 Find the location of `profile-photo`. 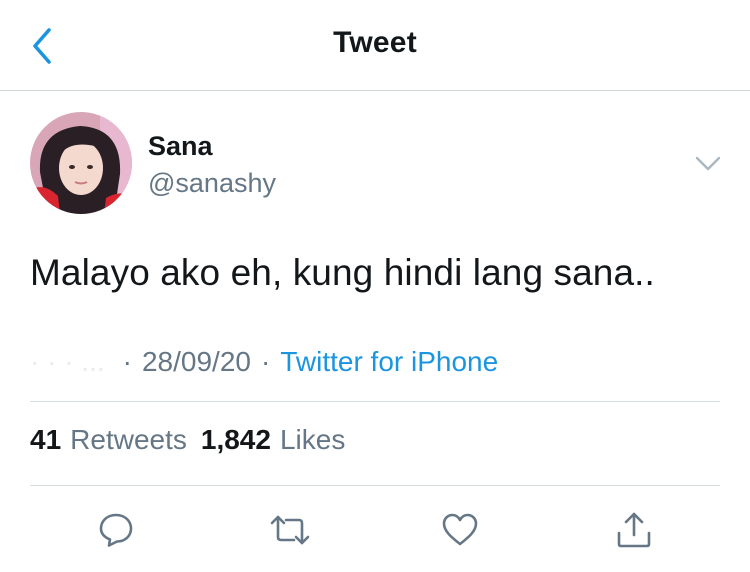

profile-photo is located at coordinates (81, 163).